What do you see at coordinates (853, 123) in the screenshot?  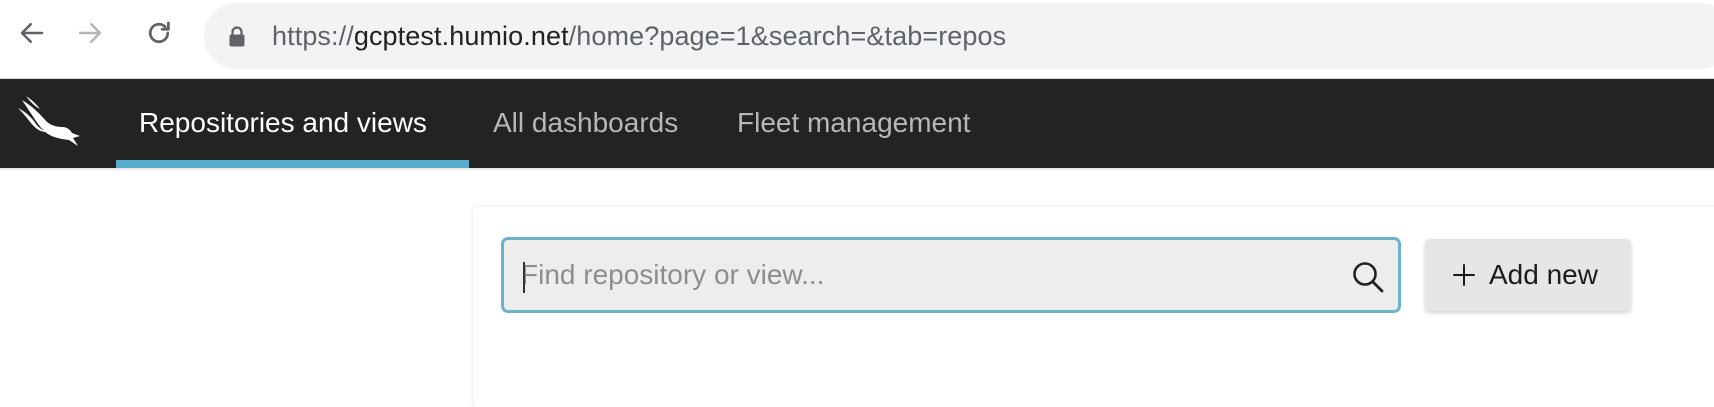 I see `tab-fleet-management: Fleet management` at bounding box center [853, 123].